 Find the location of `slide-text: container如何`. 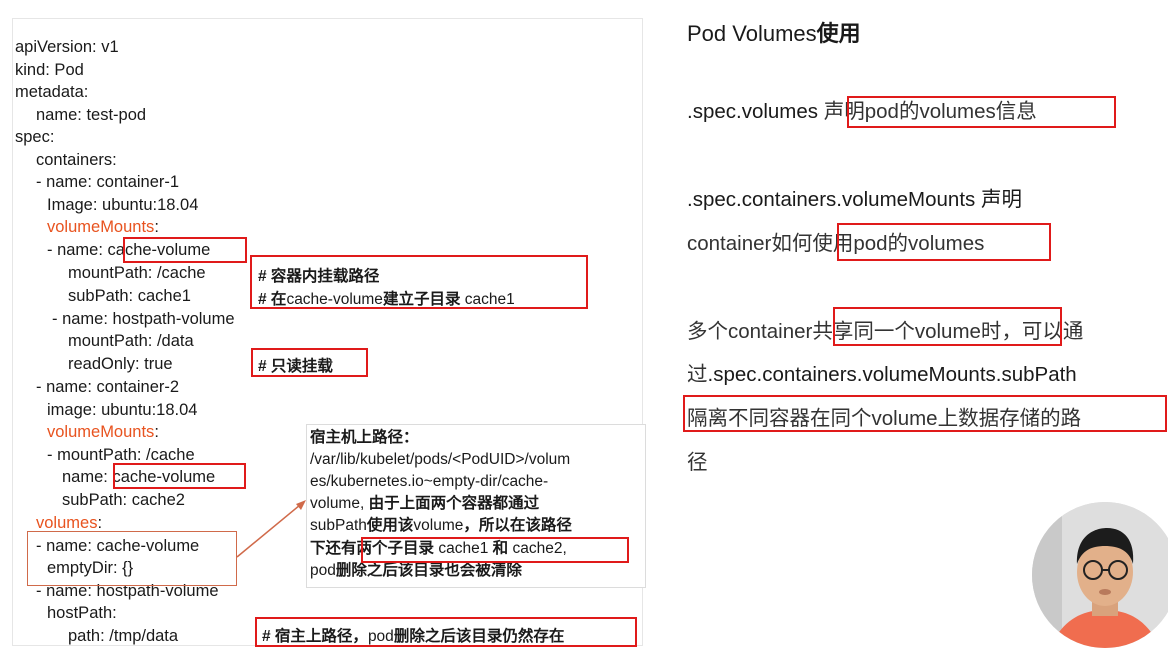

slide-text: container如何 is located at coordinates (750, 243).